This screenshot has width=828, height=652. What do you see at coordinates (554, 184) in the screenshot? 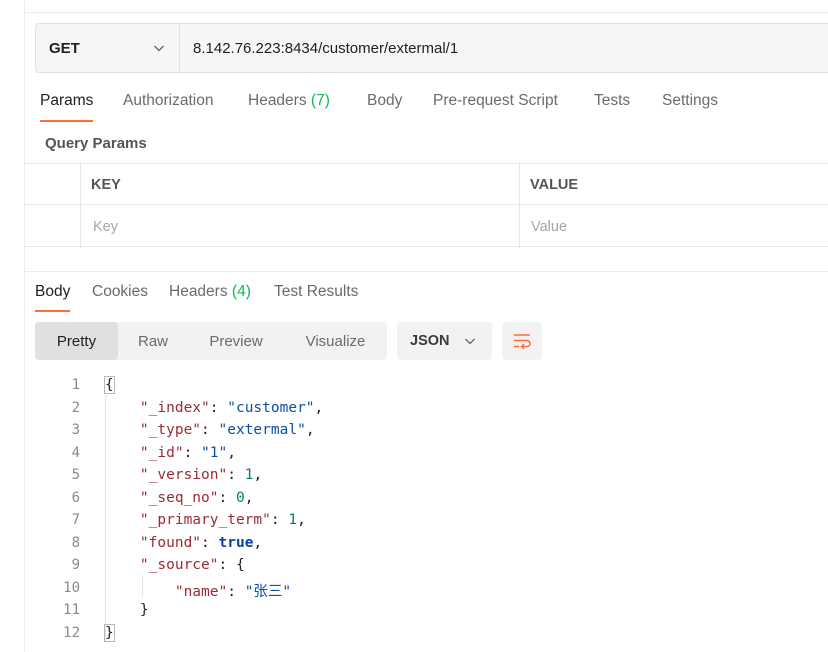
I see `column-header-value: VALUE` at bounding box center [554, 184].